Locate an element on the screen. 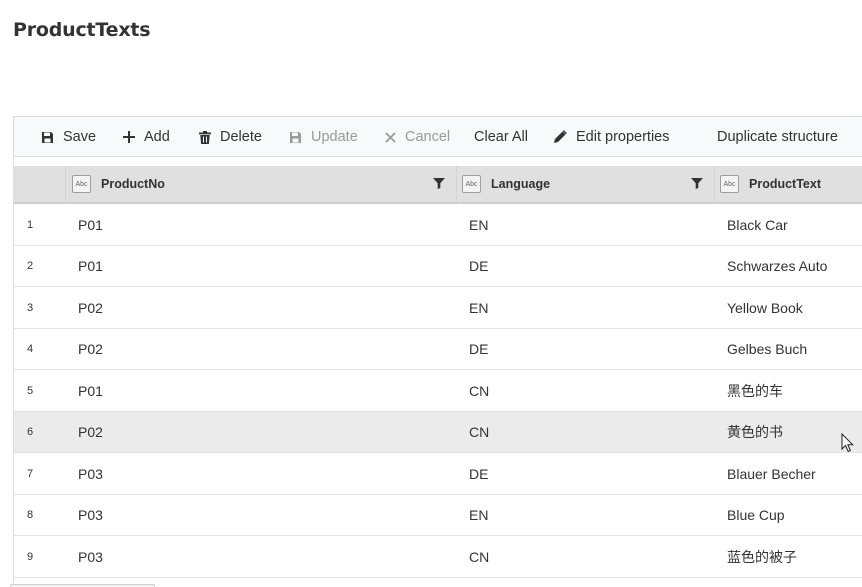 The image size is (862, 587). row-number: 7 is located at coordinates (30, 473).